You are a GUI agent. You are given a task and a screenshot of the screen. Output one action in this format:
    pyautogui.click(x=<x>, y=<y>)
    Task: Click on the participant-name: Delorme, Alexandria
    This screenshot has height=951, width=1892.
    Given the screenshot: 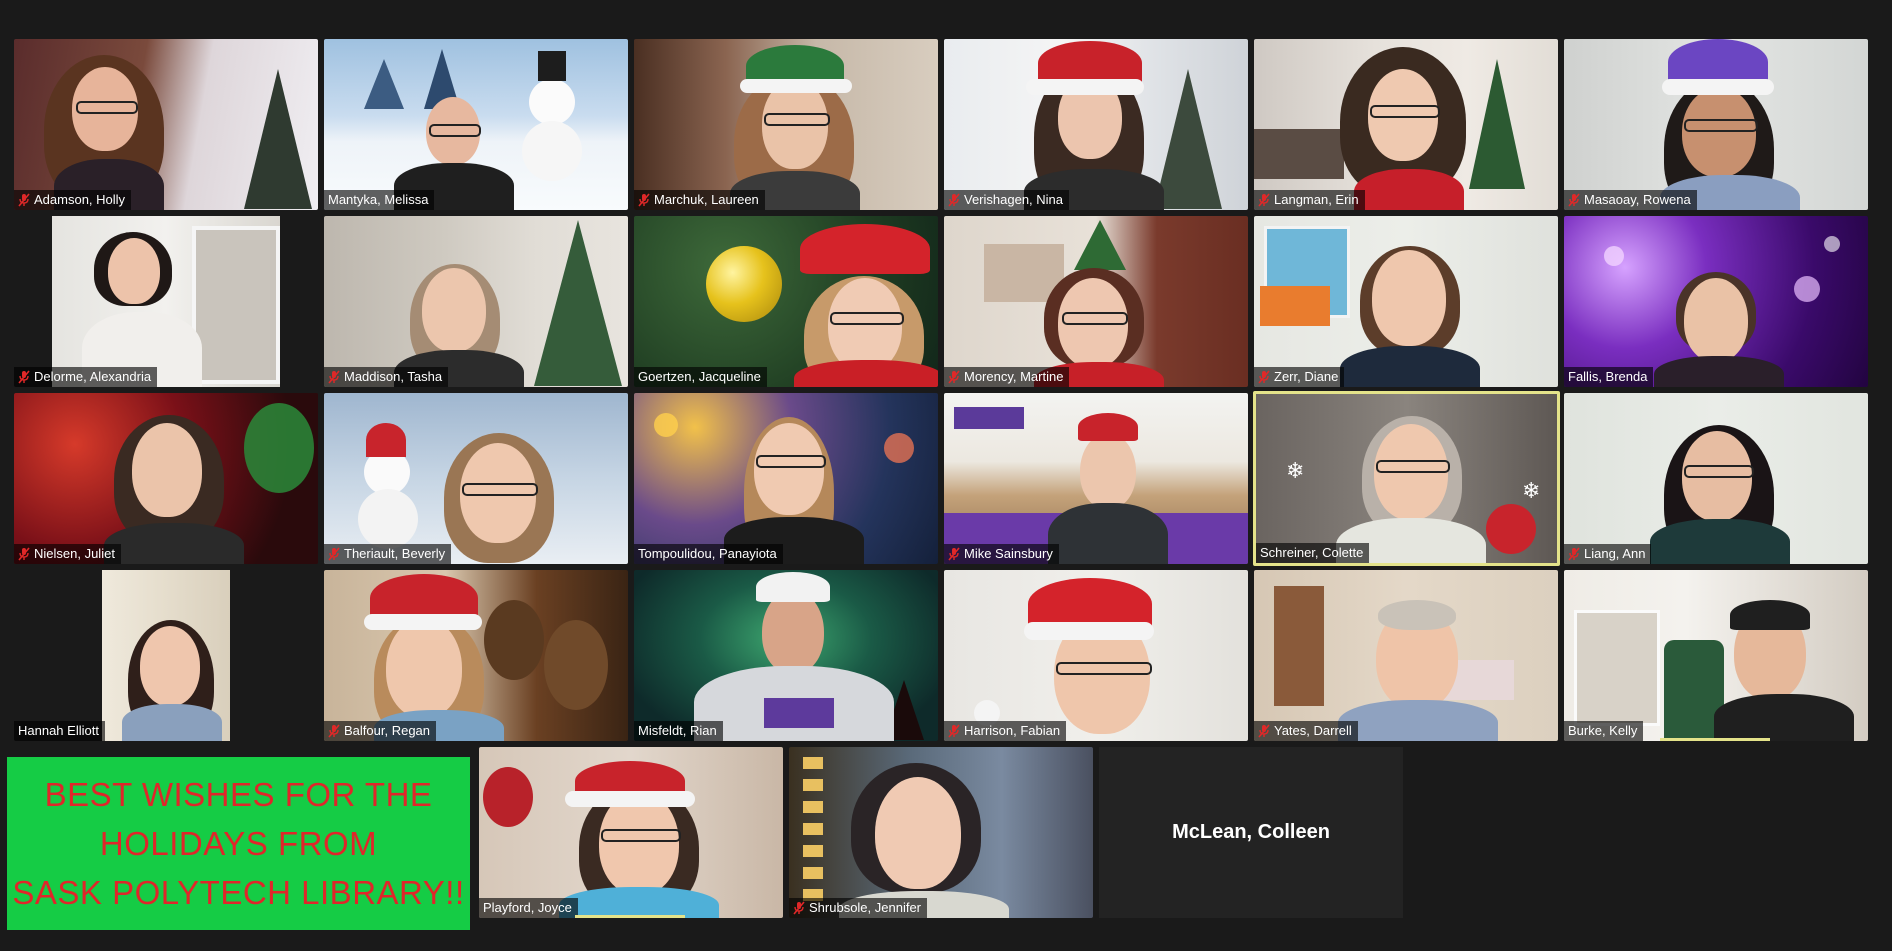 What is the action you would take?
    pyautogui.click(x=93, y=376)
    